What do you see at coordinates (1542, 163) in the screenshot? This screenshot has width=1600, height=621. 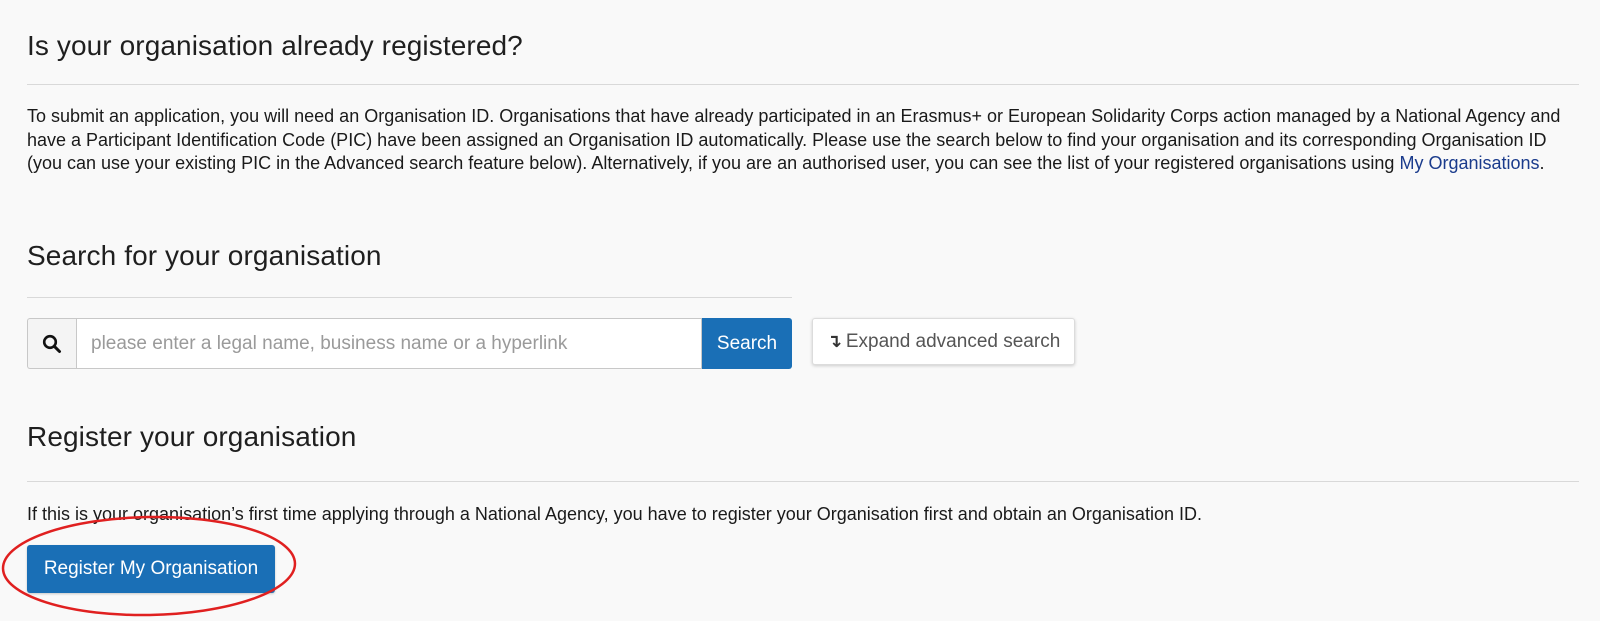 I see `intro-text-end: .` at bounding box center [1542, 163].